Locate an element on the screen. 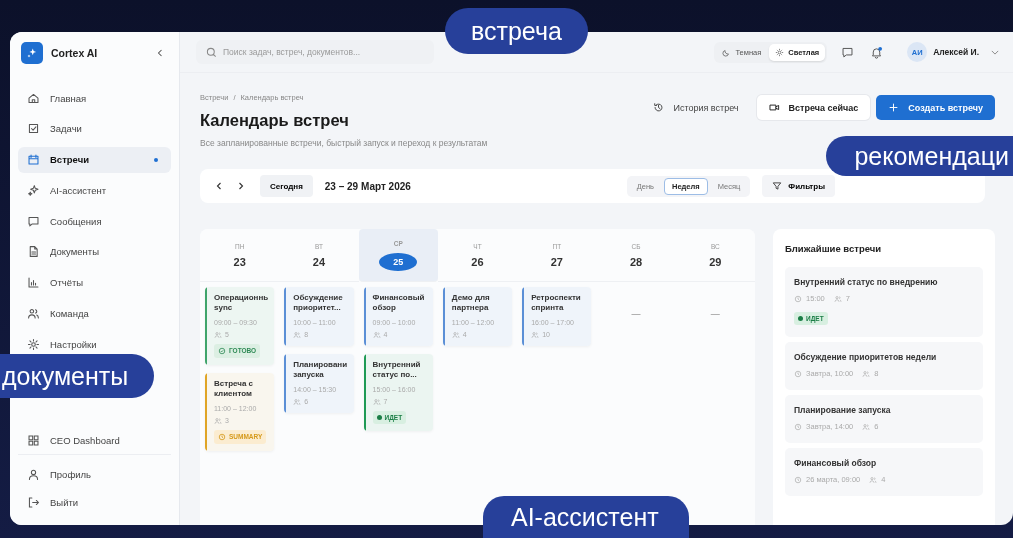 Image resolution: width=1013 pixels, height=538 pixels. page-title: Календарь встреч is located at coordinates (275, 120).